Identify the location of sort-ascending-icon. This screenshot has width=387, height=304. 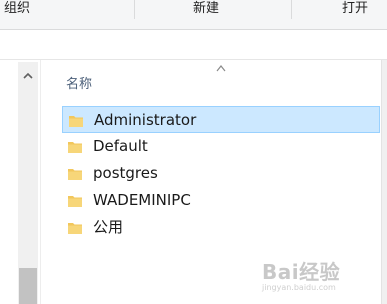
(221, 68).